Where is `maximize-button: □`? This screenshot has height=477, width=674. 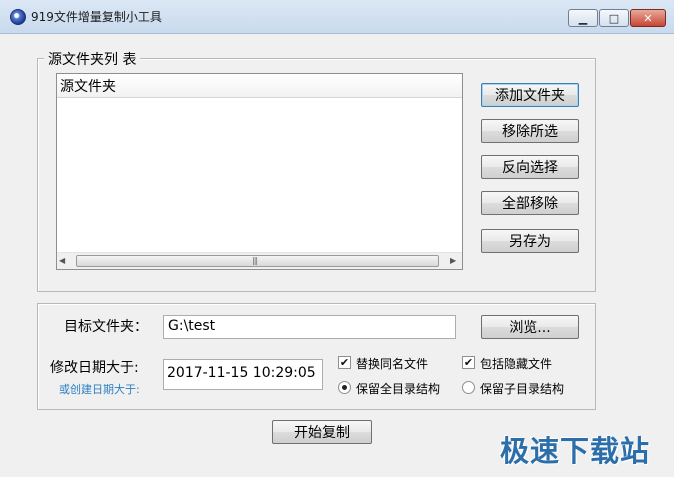
maximize-button: □ is located at coordinates (614, 18).